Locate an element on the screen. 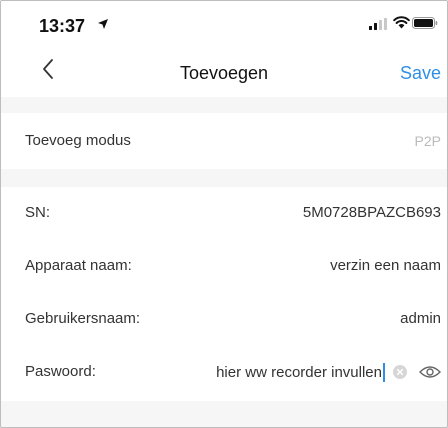  cellular-signal-icon is located at coordinates (378, 24).